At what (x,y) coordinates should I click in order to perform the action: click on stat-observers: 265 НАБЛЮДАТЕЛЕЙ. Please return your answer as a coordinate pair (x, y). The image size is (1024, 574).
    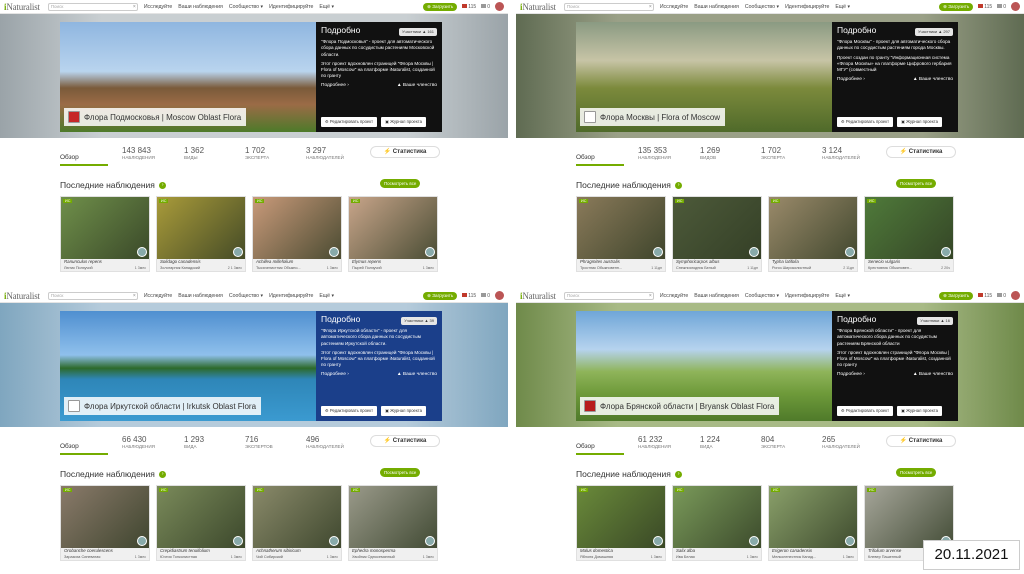
    Looking at the image, I should click on (841, 442).